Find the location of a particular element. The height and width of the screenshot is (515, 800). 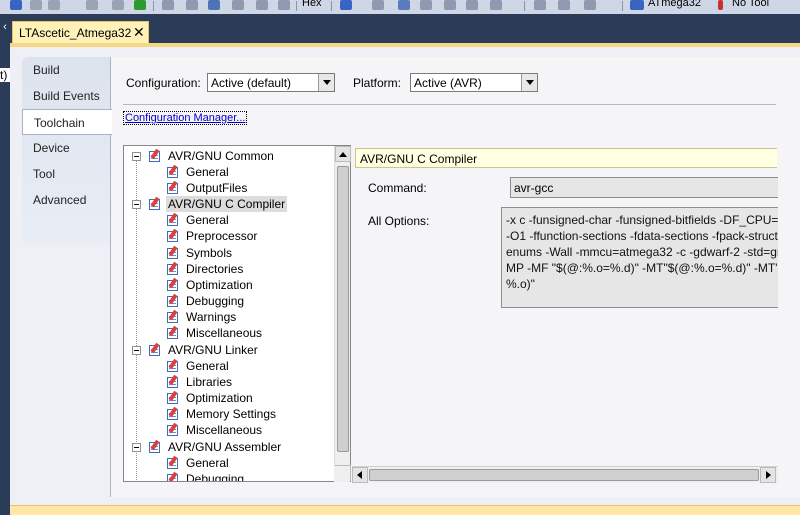

tree-vertical-scrollbar is located at coordinates (342, 313).